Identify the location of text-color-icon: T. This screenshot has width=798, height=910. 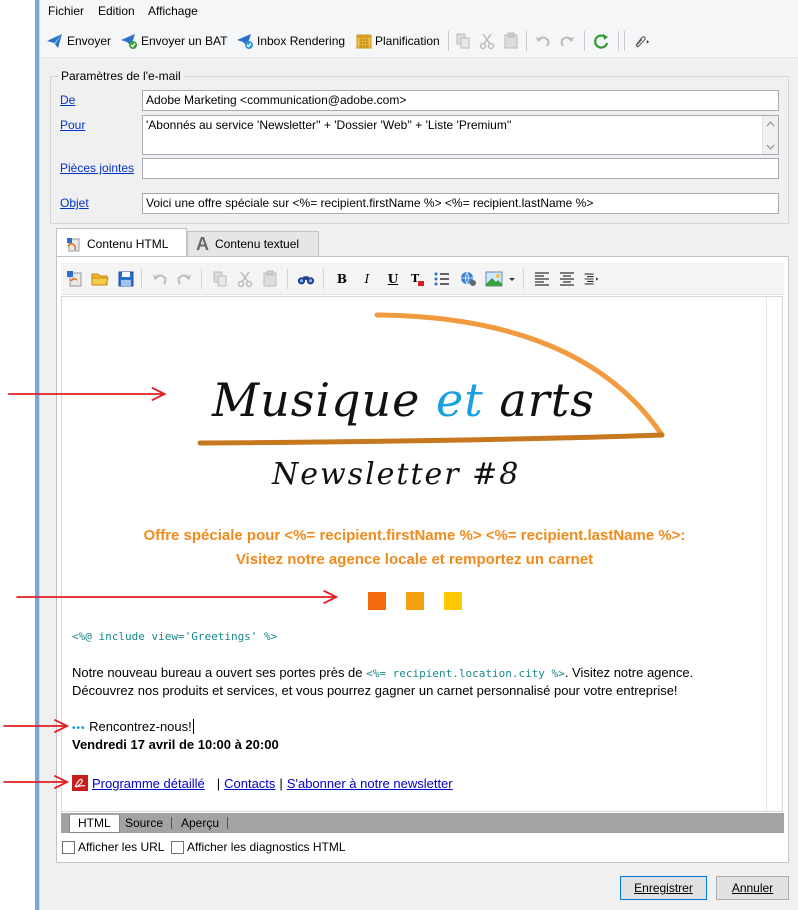
(417, 279).